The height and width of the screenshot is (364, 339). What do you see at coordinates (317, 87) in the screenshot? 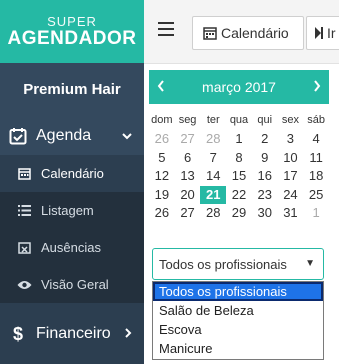
I see `next-month-icon` at bounding box center [317, 87].